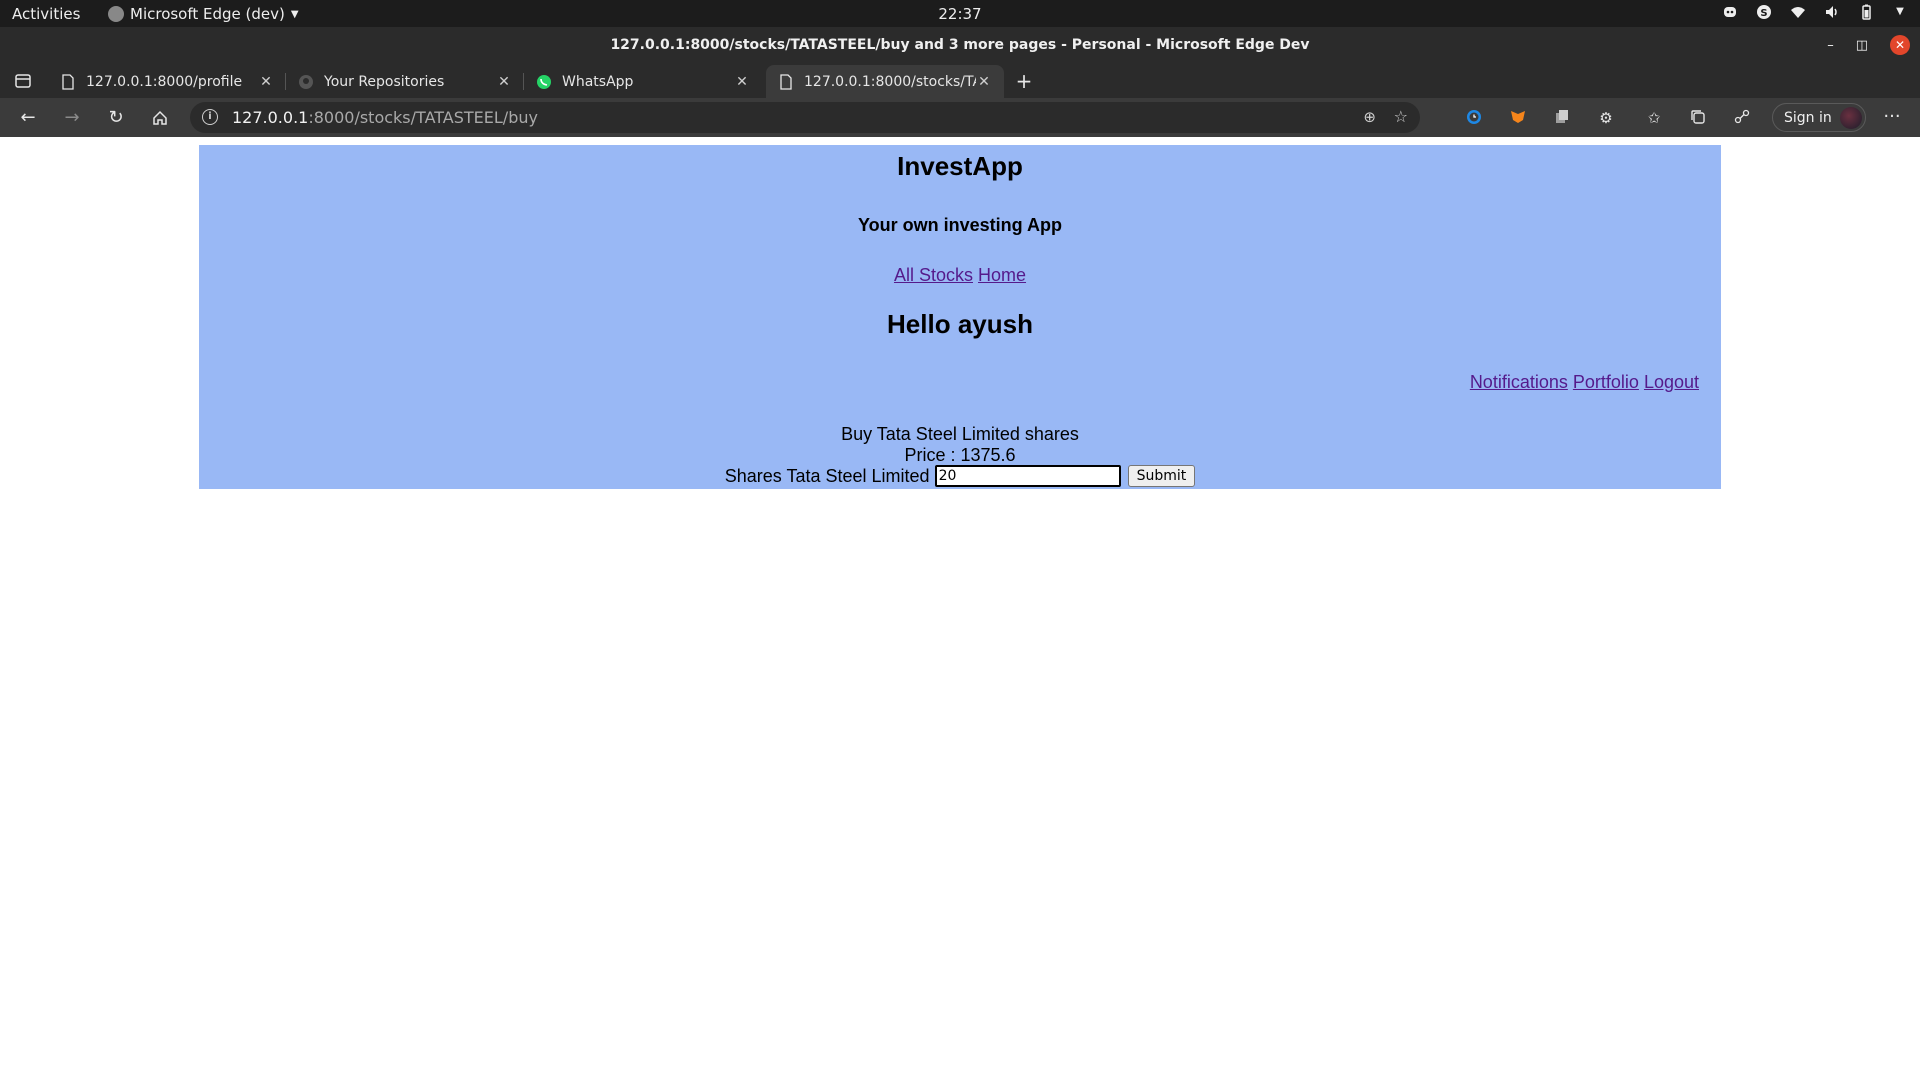 Image resolution: width=1920 pixels, height=1080 pixels. Describe the element at coordinates (1654, 118) in the screenshot. I see `favorites-icon: ✩` at that location.